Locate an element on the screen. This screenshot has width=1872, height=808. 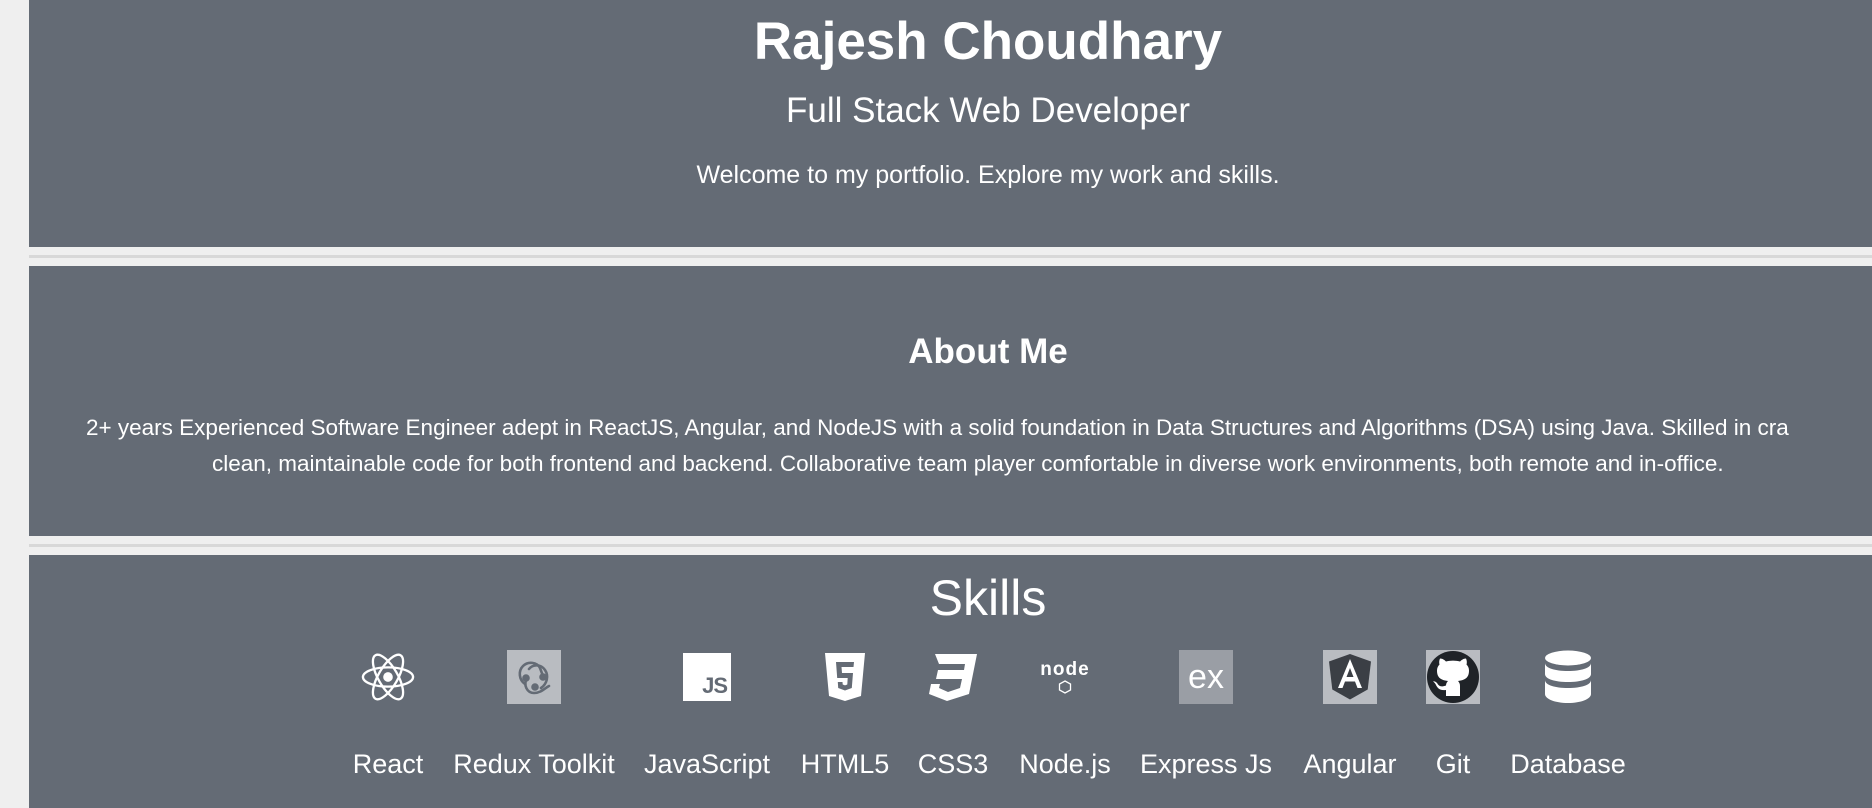
redux-icon is located at coordinates (534, 677).